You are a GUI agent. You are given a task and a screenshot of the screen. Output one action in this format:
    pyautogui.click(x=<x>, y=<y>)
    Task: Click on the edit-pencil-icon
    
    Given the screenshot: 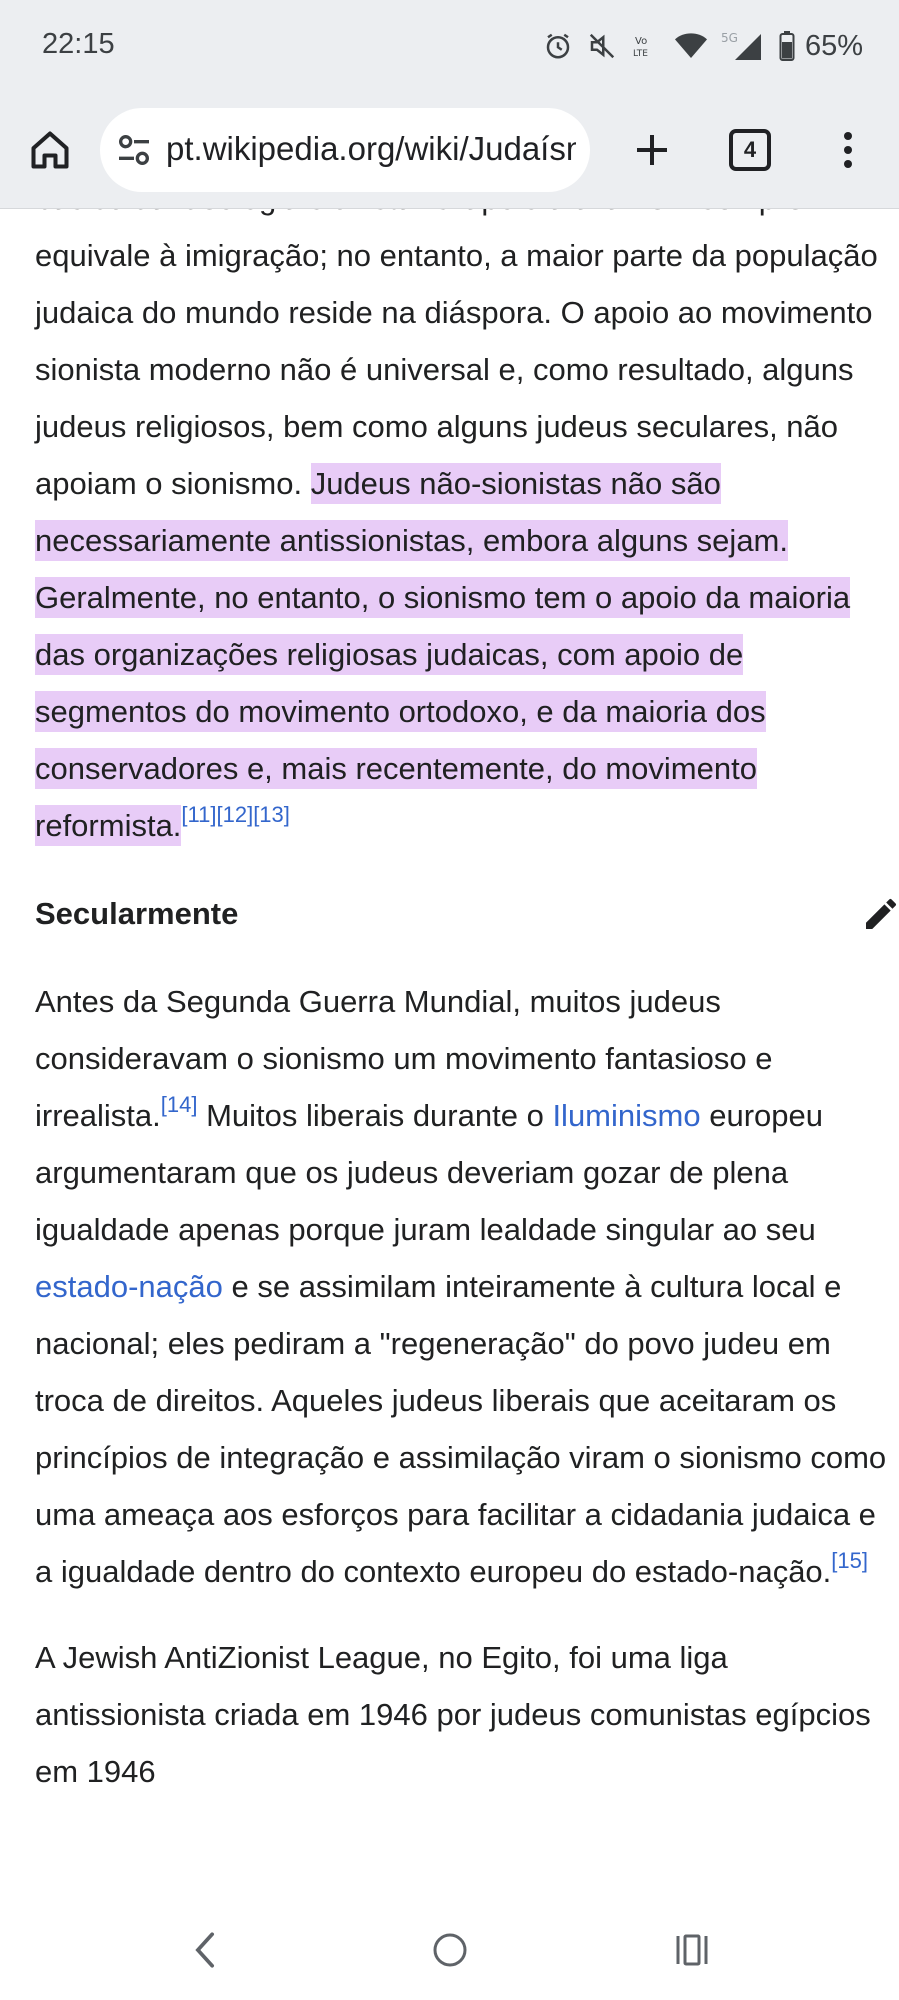 What is the action you would take?
    pyautogui.click(x=880, y=914)
    